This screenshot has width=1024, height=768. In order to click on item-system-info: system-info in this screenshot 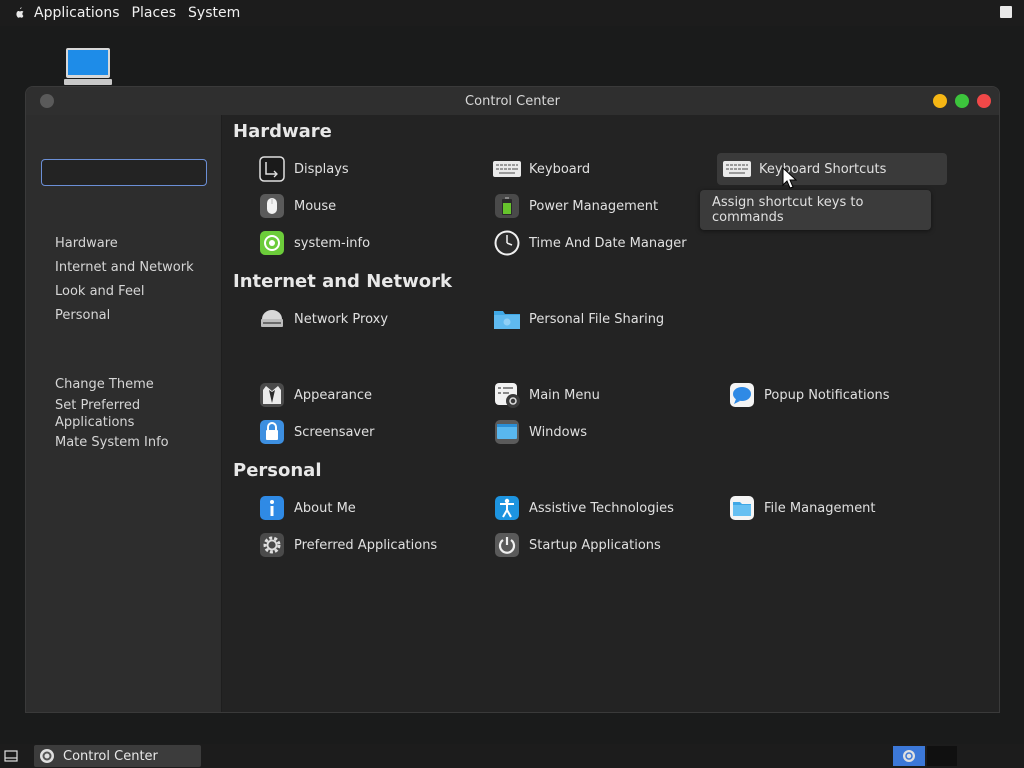, I will do `click(352, 243)`.